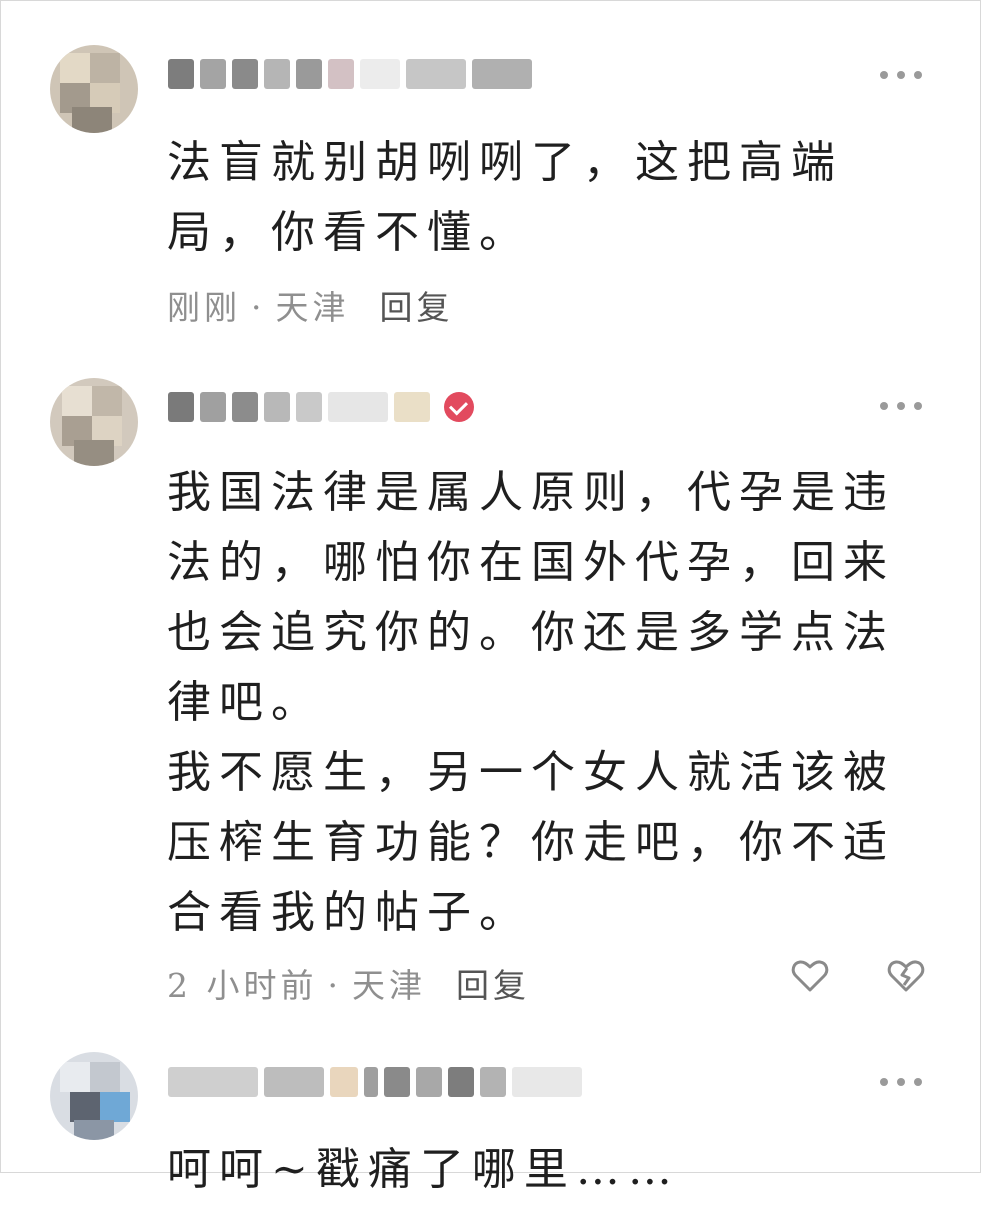  What do you see at coordinates (242, 985) in the screenshot?
I see `comment-time: 2 小时前` at bounding box center [242, 985].